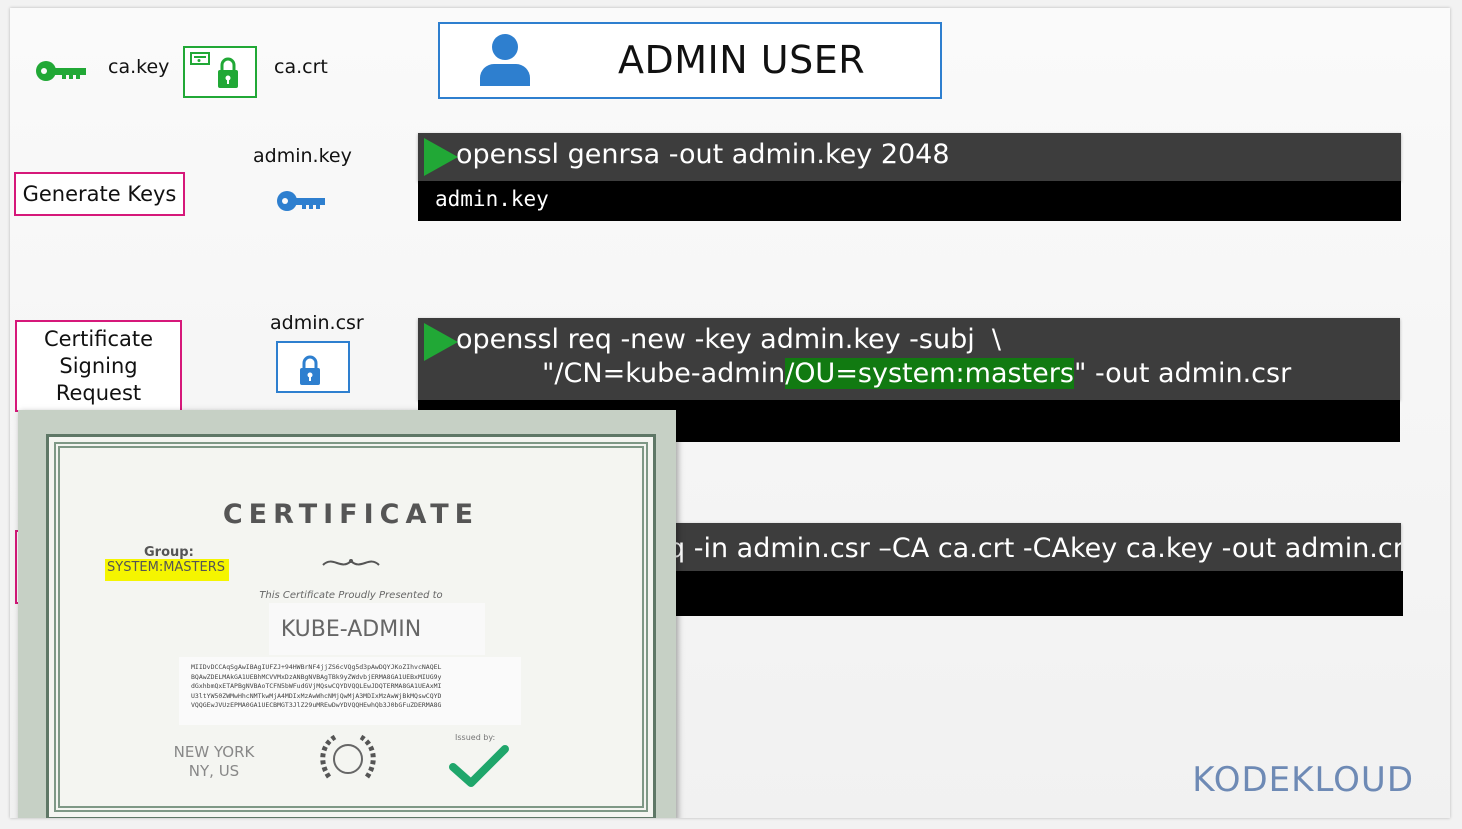 Image resolution: width=1462 pixels, height=829 pixels. Describe the element at coordinates (475, 737) in the screenshot. I see `certificate-issued-by: Issued by:` at that location.